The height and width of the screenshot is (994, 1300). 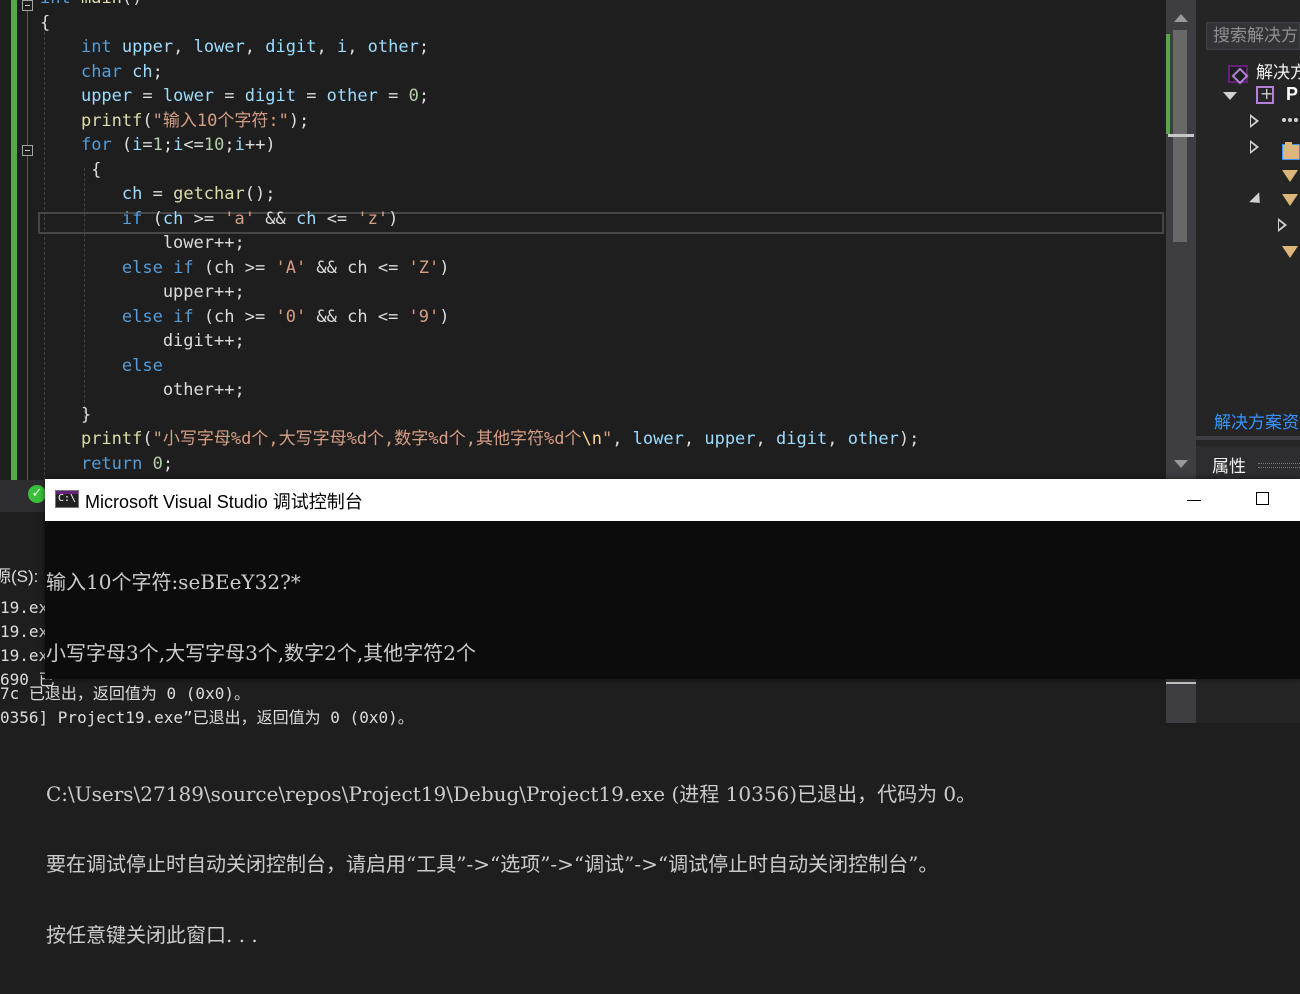 What do you see at coordinates (66, 414) in the screenshot?
I see `code-line: }` at bounding box center [66, 414].